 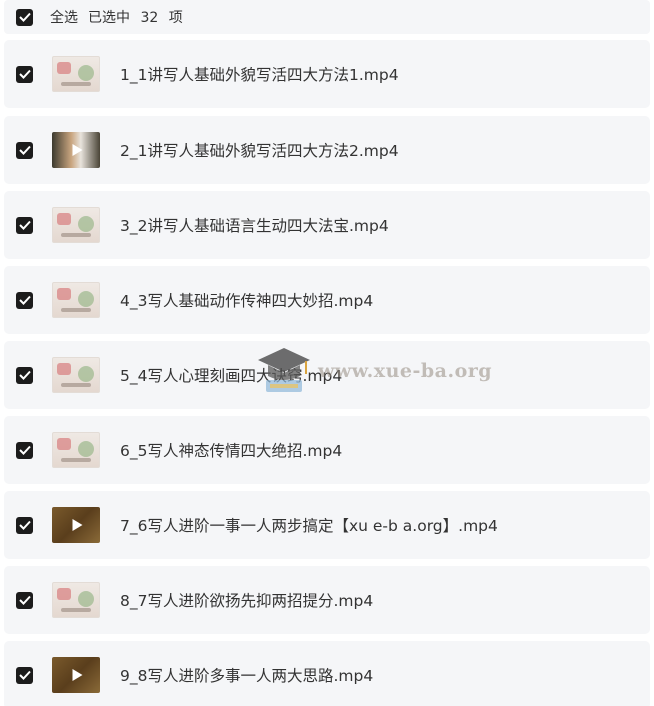 What do you see at coordinates (231, 375) in the screenshot?
I see `file-name: 5_4写人心理刻画四大诀窍.mp4` at bounding box center [231, 375].